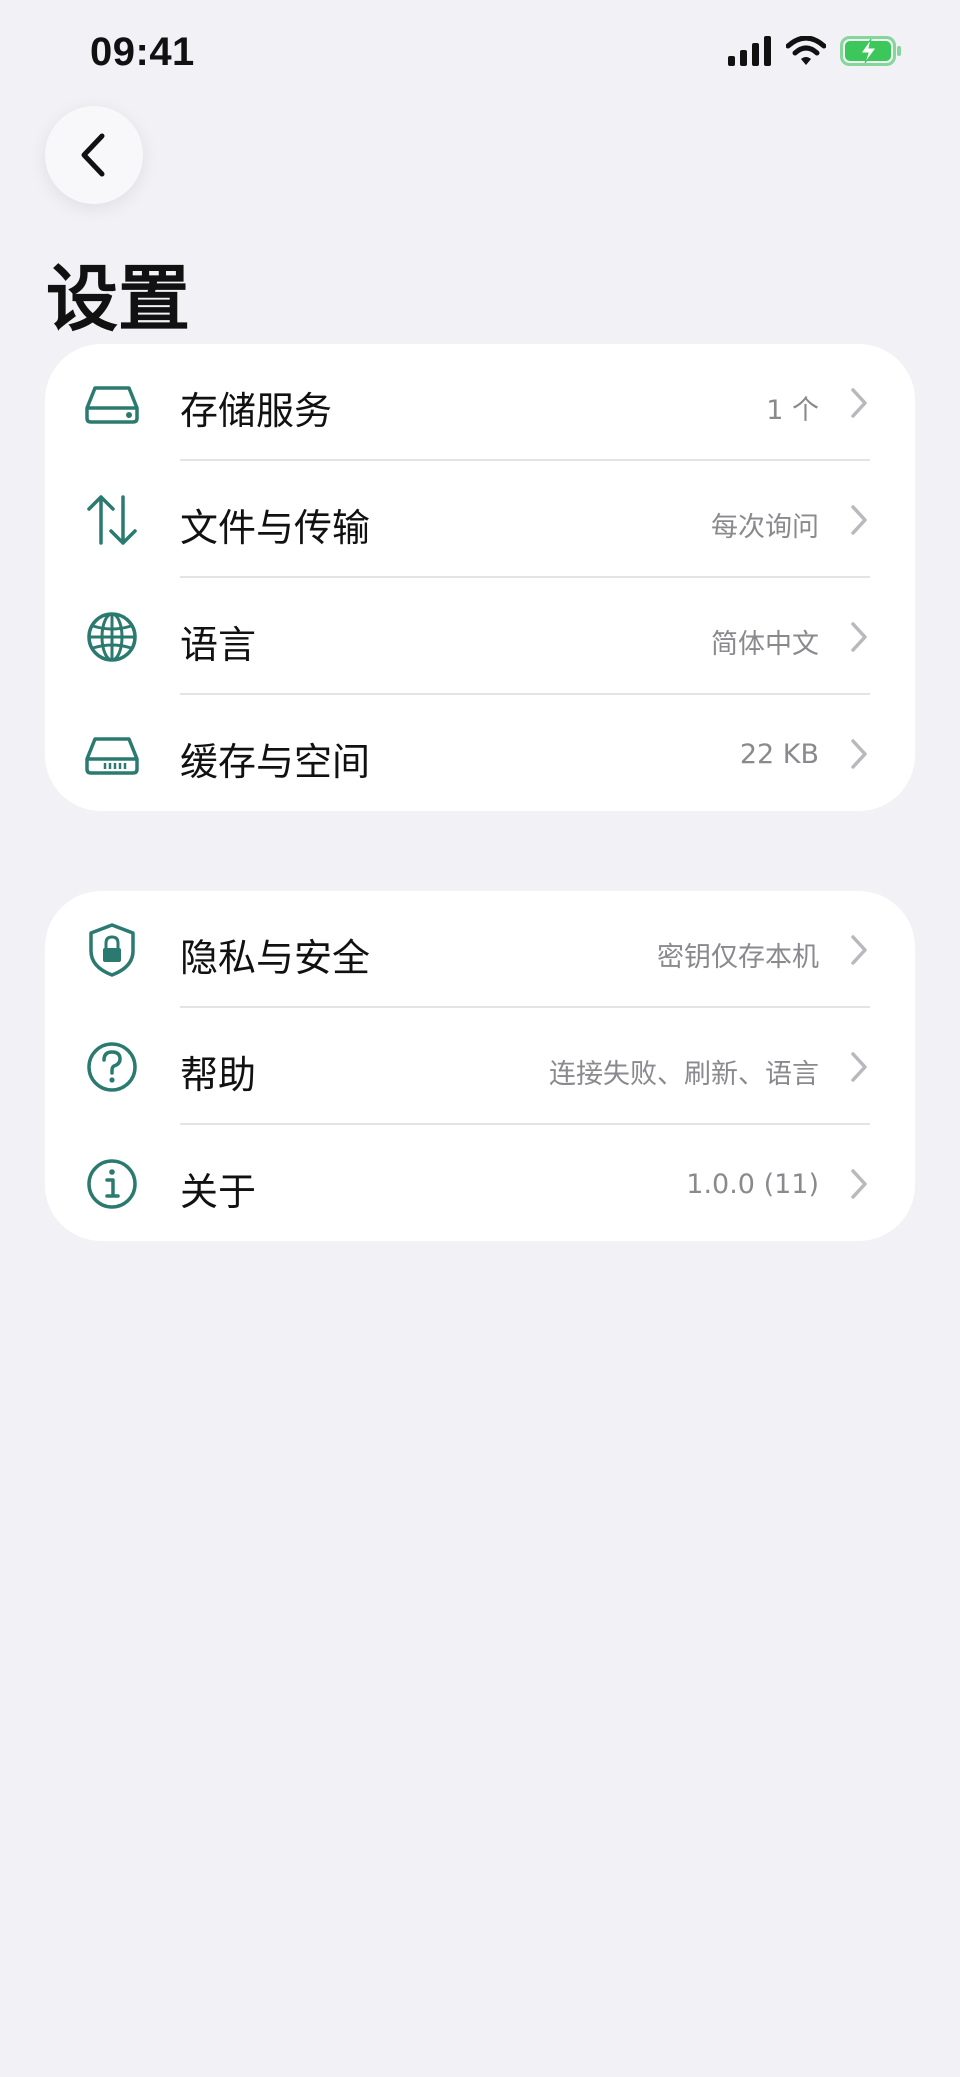 The width and height of the screenshot is (960, 2077). What do you see at coordinates (112, 950) in the screenshot?
I see `shield-lock-icon` at bounding box center [112, 950].